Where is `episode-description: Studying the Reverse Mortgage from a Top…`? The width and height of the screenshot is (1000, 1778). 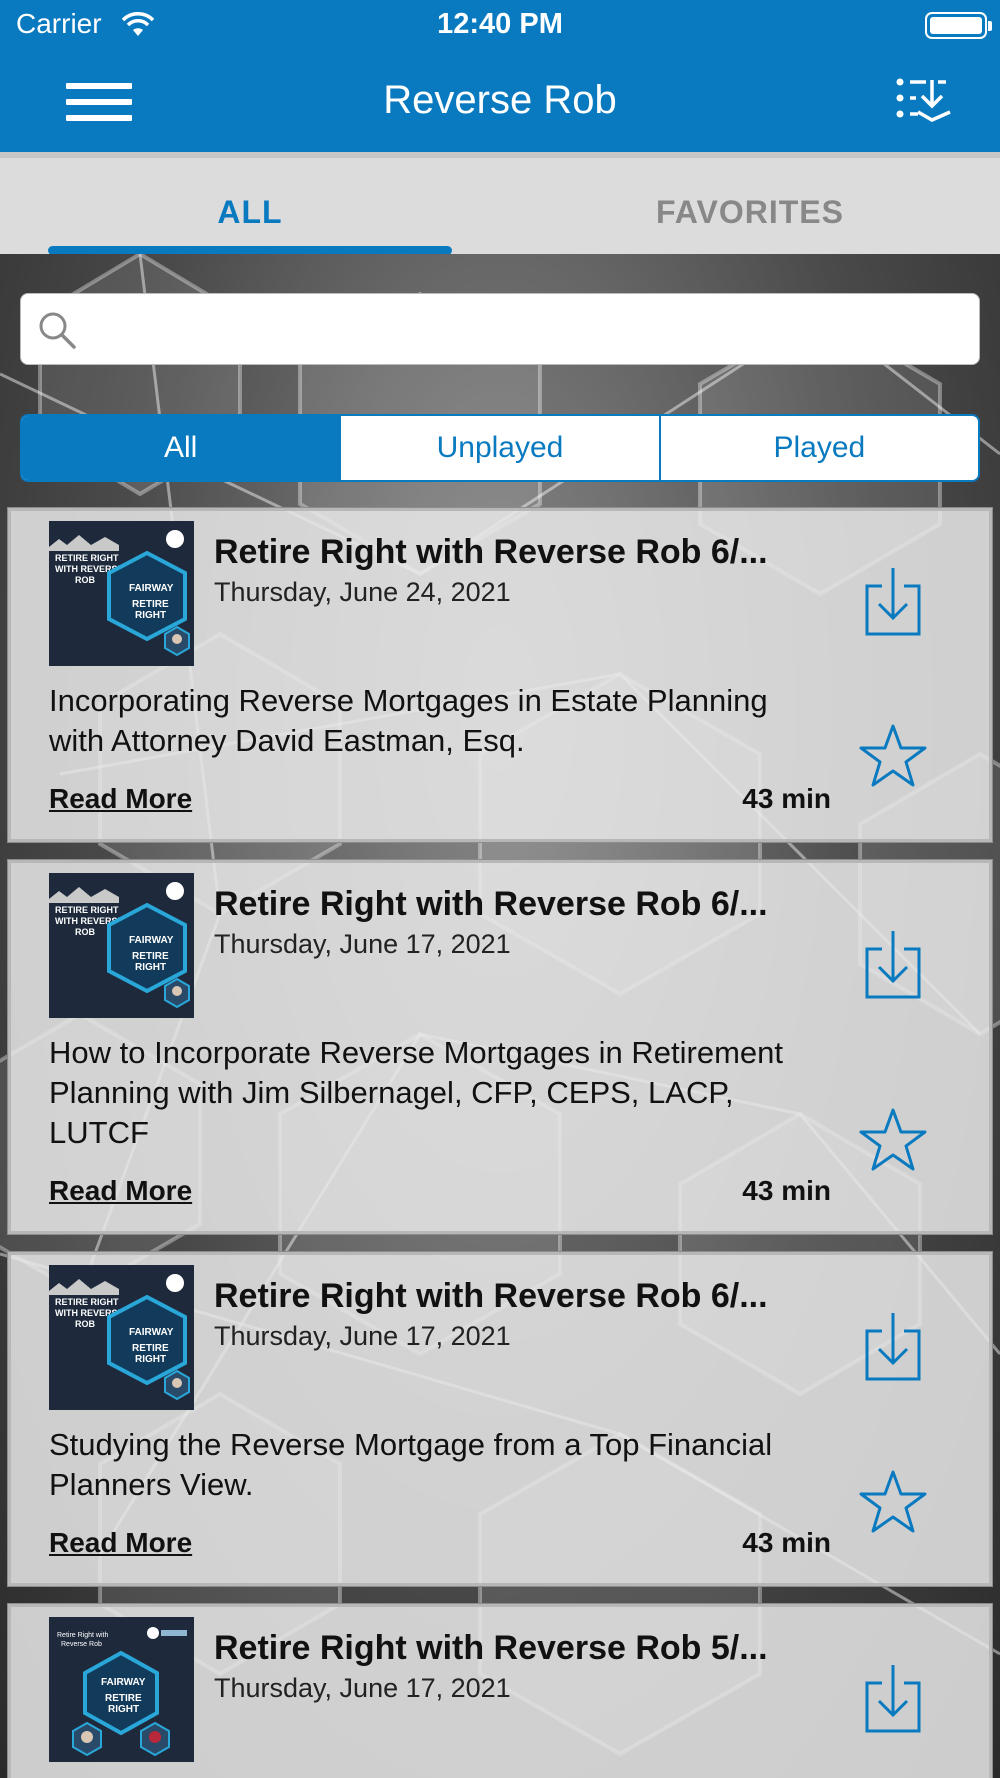 episode-description: Studying the Reverse Mortgage from a Top… is located at coordinates (411, 1464).